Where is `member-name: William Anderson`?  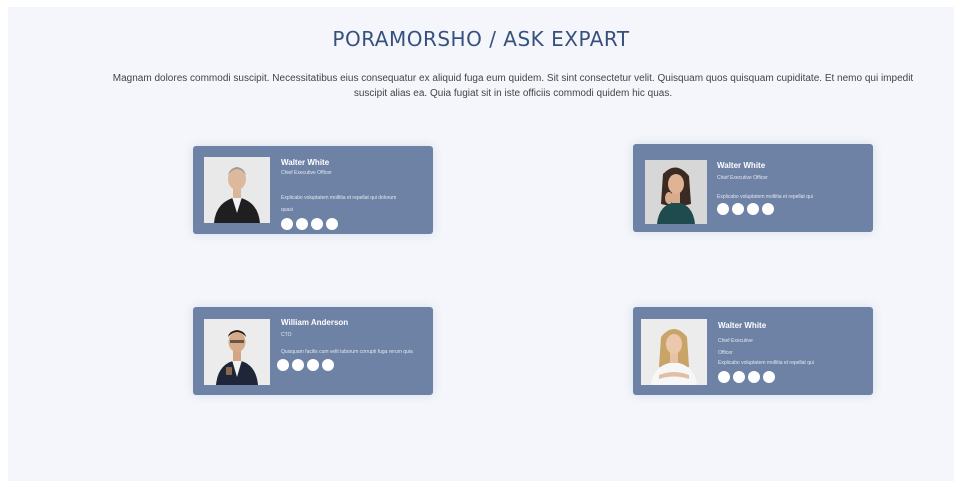
member-name: William Anderson is located at coordinates (315, 322).